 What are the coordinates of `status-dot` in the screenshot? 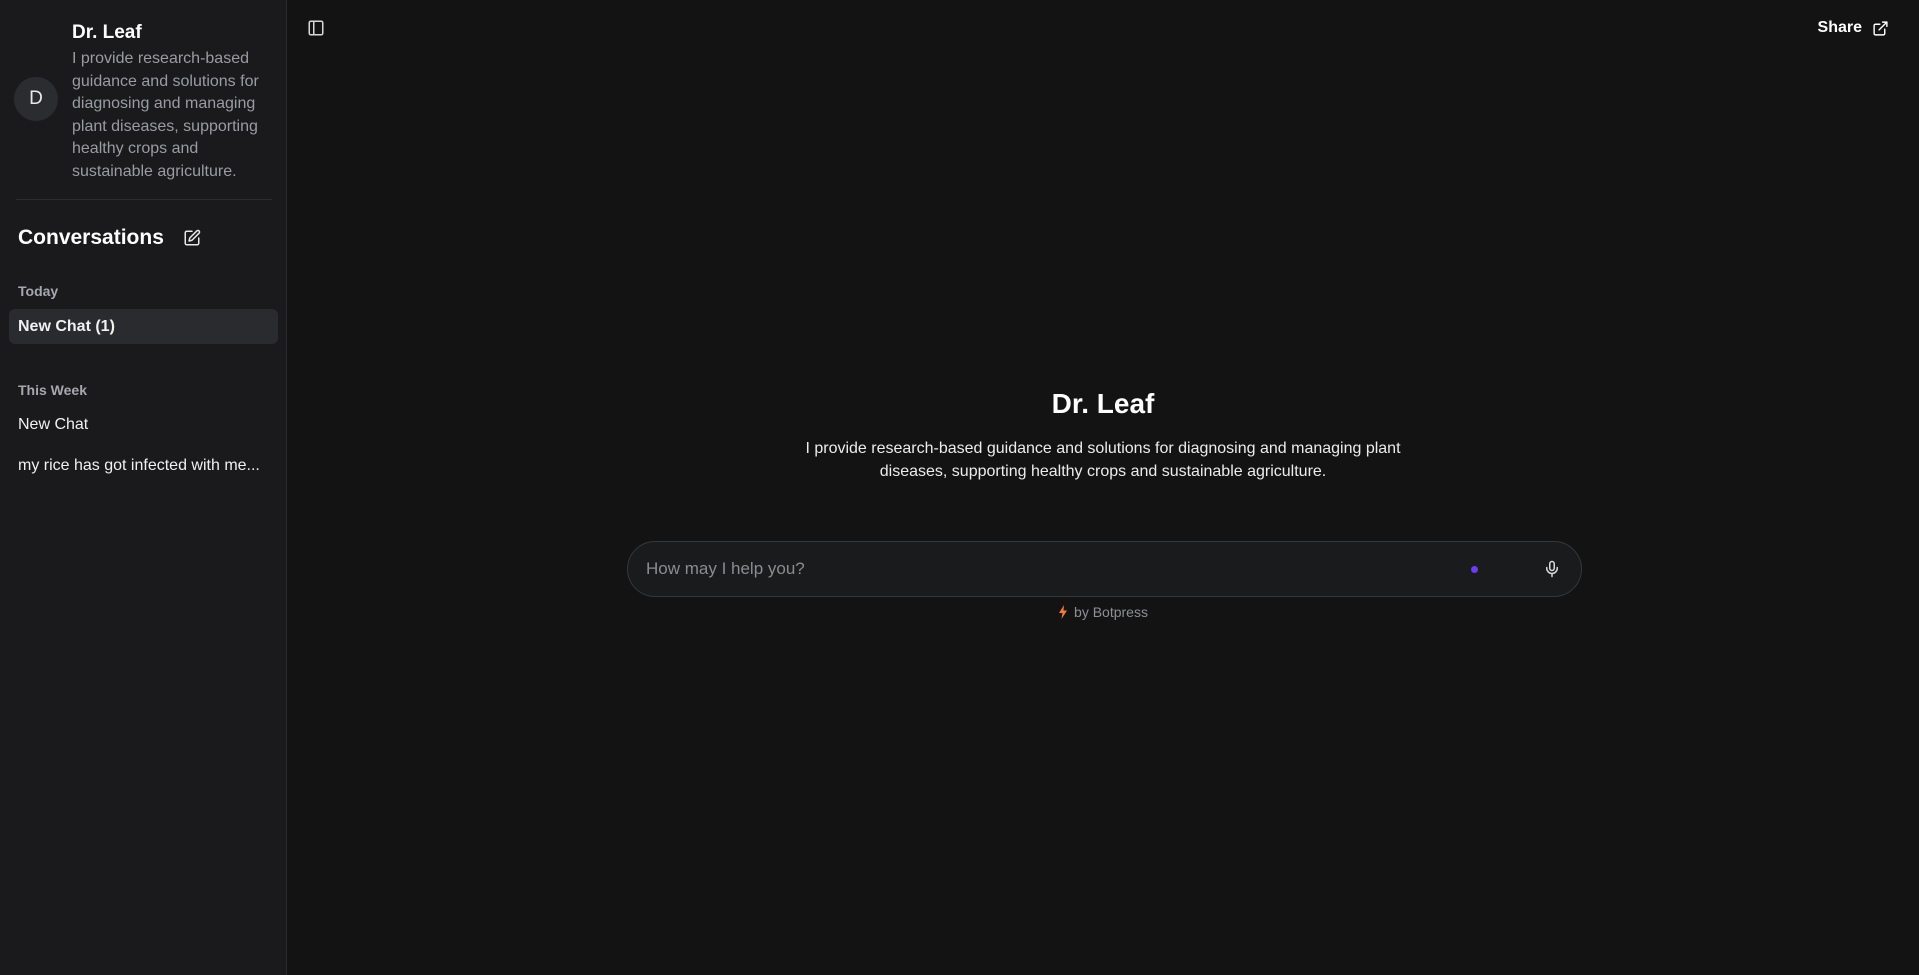 It's located at (1474, 569).